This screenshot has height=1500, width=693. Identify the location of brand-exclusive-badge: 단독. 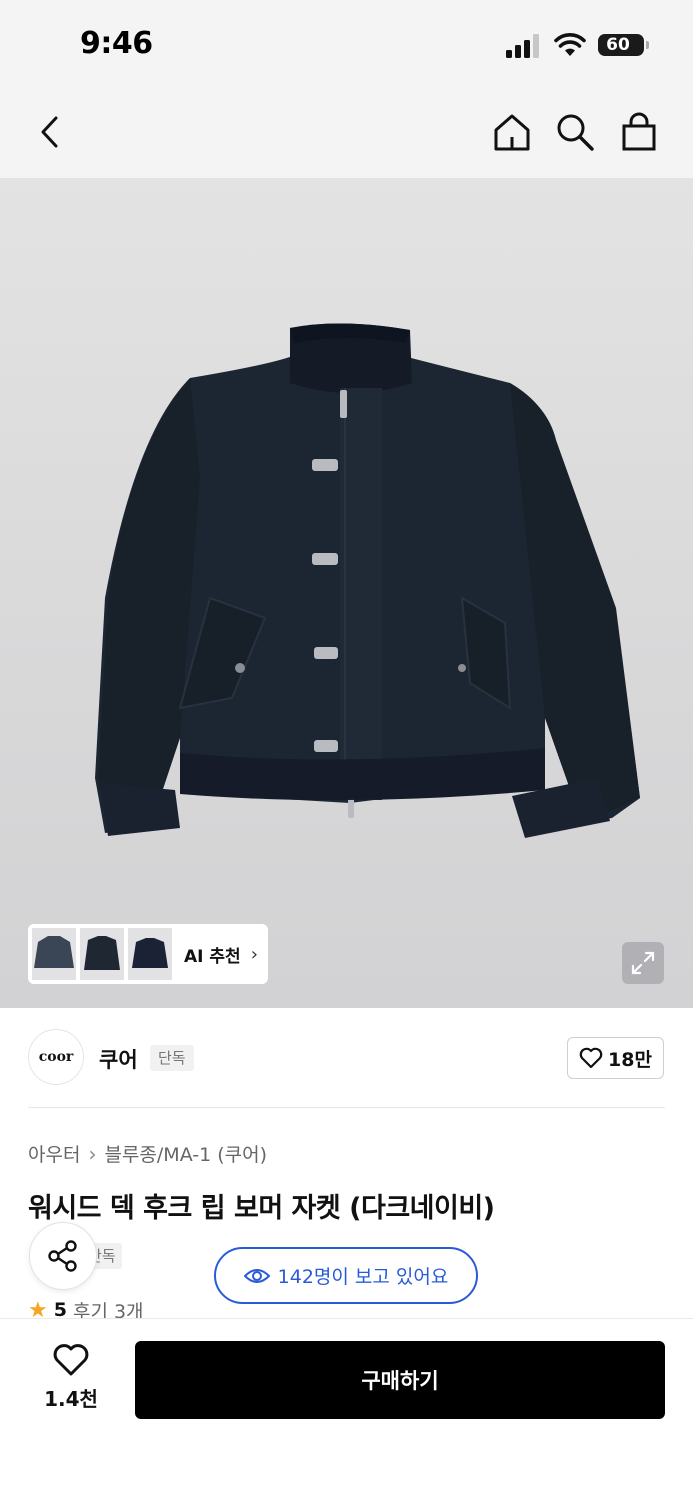
(172, 1058).